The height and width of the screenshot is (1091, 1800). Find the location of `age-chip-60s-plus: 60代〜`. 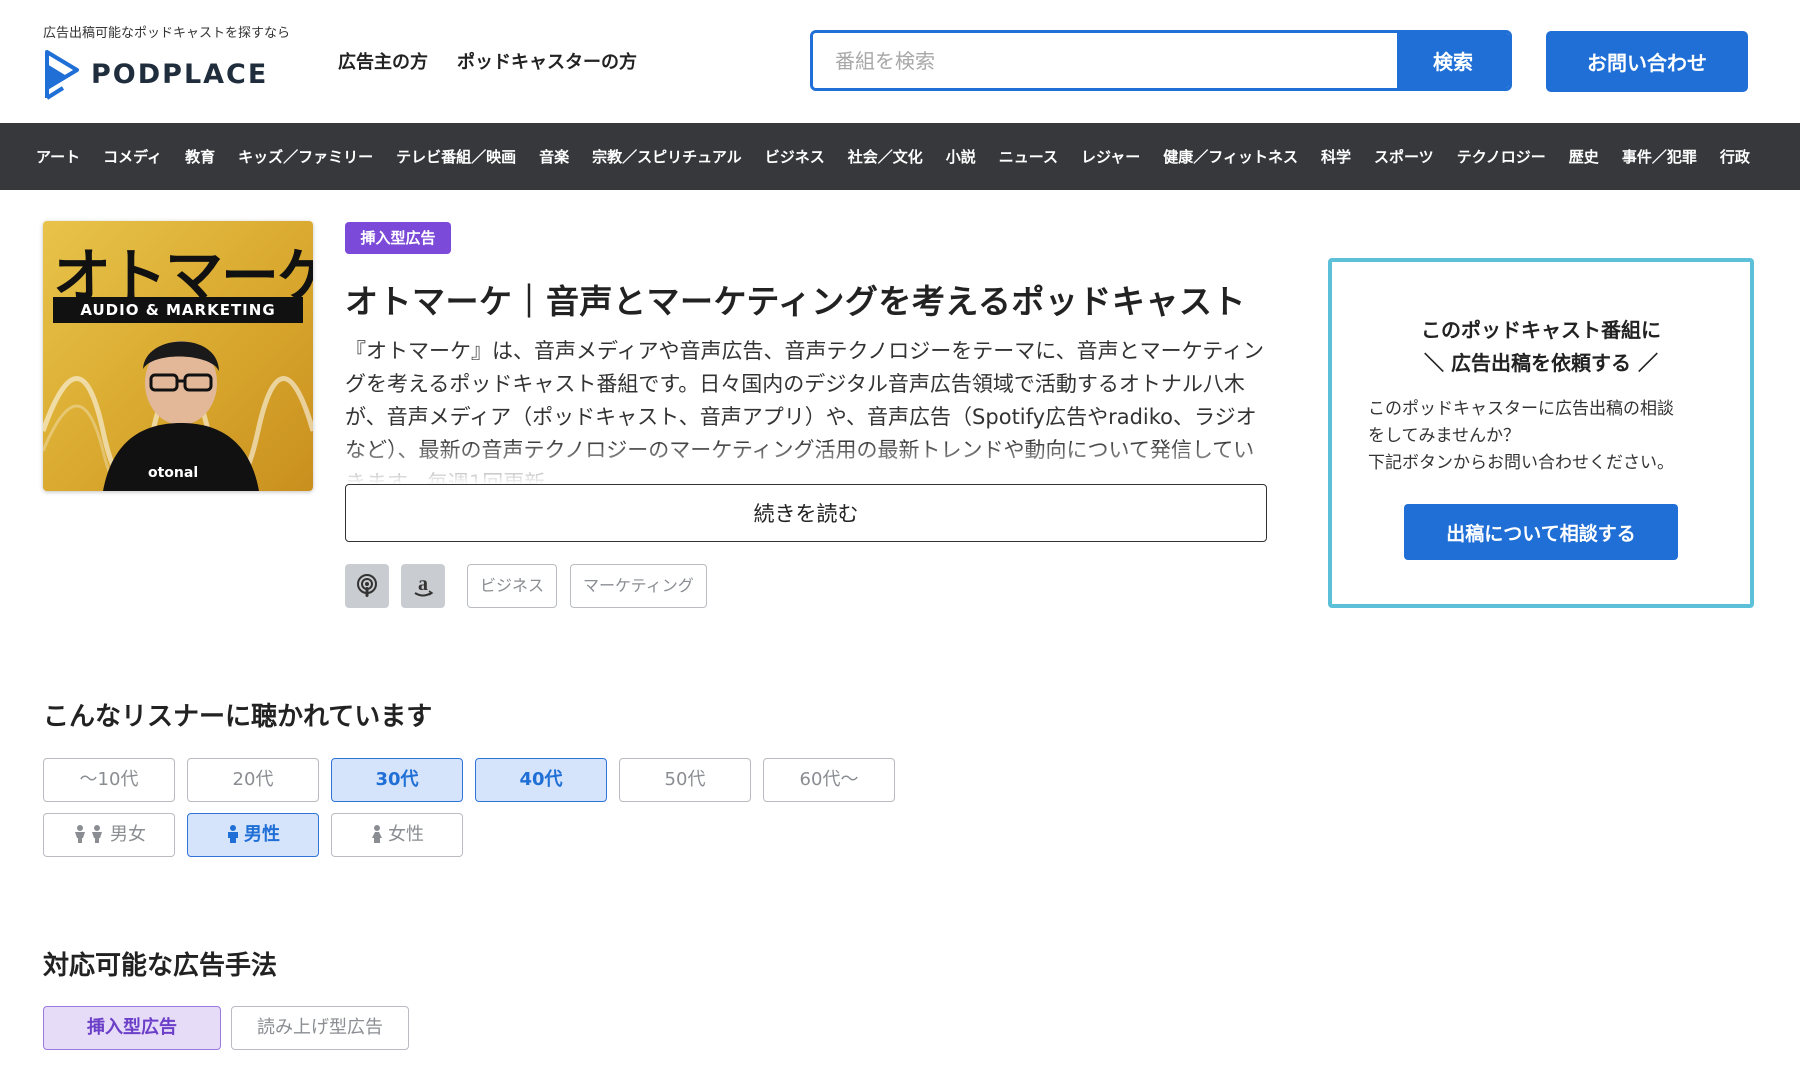

age-chip-60s-plus: 60代〜 is located at coordinates (829, 780).